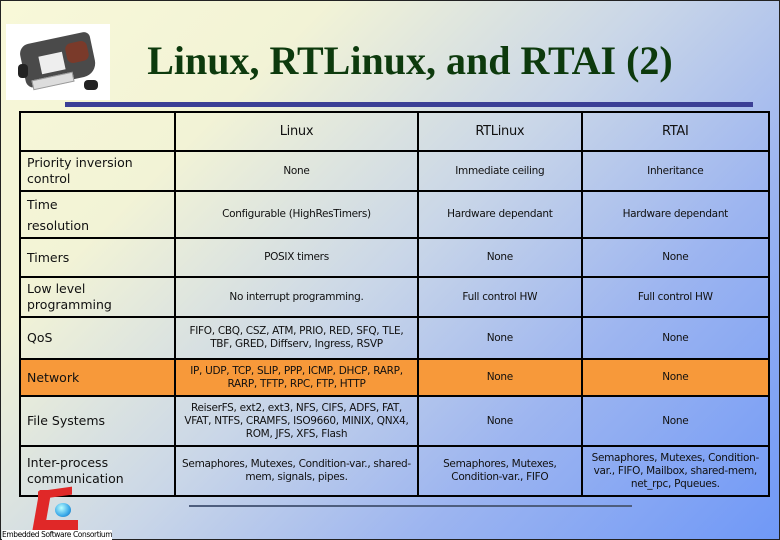 This screenshot has width=780, height=540. What do you see at coordinates (296, 297) in the screenshot?
I see `cell-linux: No interrupt programming.` at bounding box center [296, 297].